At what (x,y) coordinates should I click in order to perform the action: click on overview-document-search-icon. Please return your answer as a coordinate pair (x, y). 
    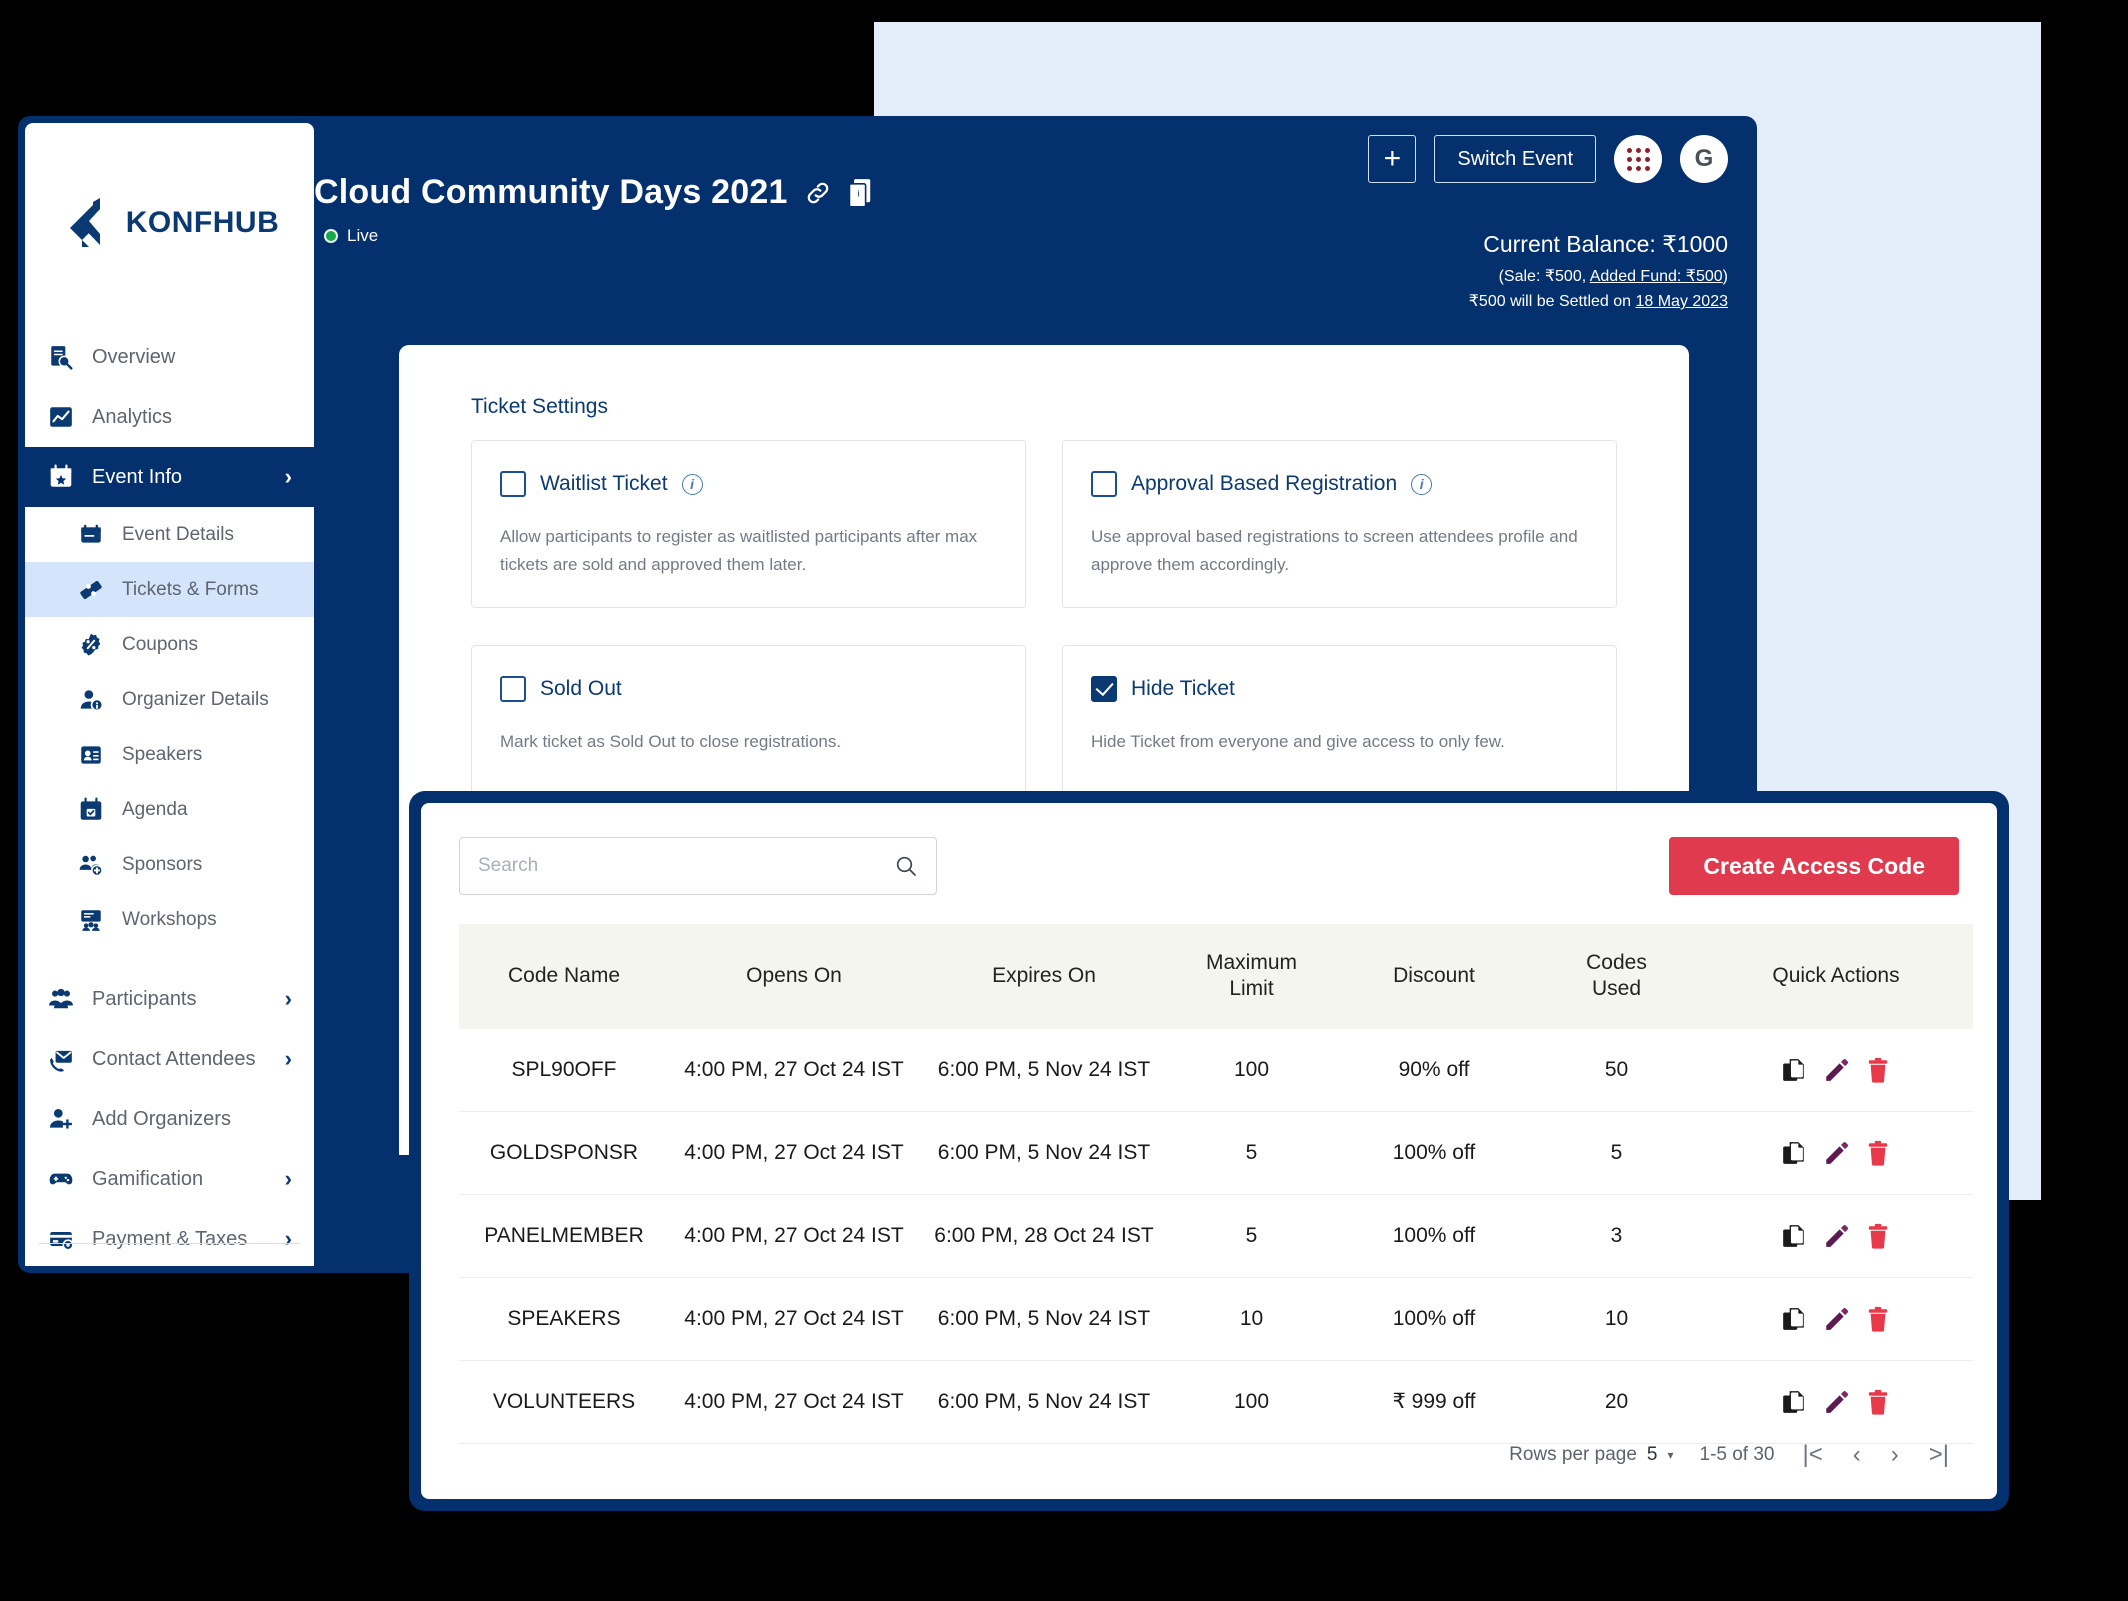
    Looking at the image, I should click on (61, 357).